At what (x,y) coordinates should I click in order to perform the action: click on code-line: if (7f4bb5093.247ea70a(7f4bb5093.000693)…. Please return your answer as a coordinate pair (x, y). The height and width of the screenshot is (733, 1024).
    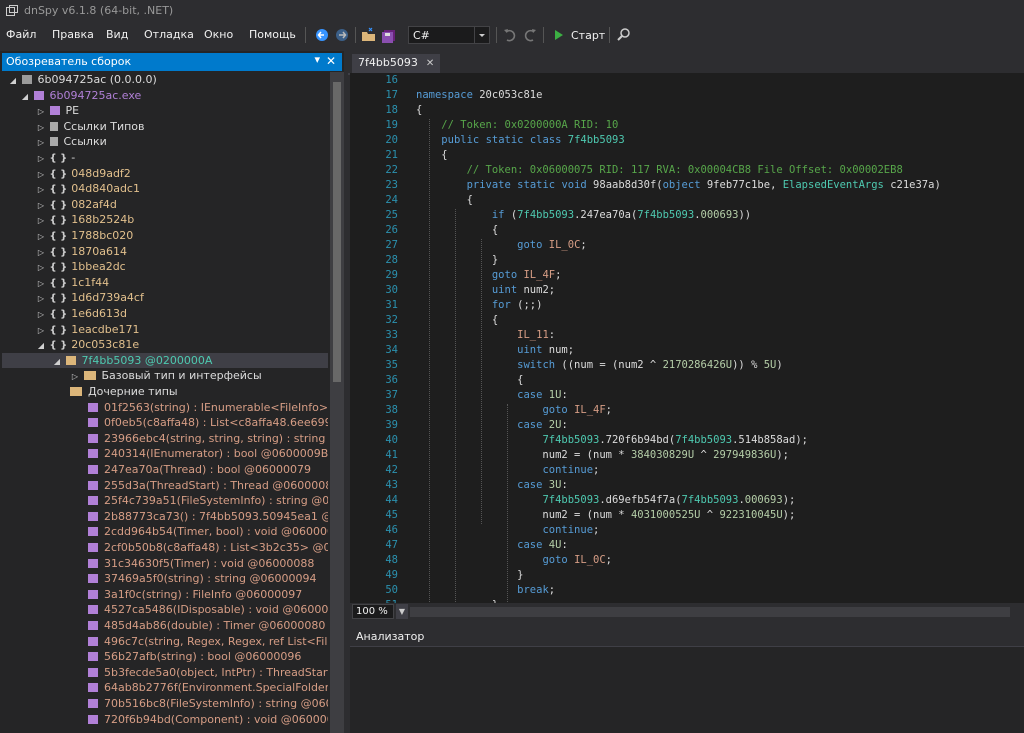
    Looking at the image, I should click on (583, 215).